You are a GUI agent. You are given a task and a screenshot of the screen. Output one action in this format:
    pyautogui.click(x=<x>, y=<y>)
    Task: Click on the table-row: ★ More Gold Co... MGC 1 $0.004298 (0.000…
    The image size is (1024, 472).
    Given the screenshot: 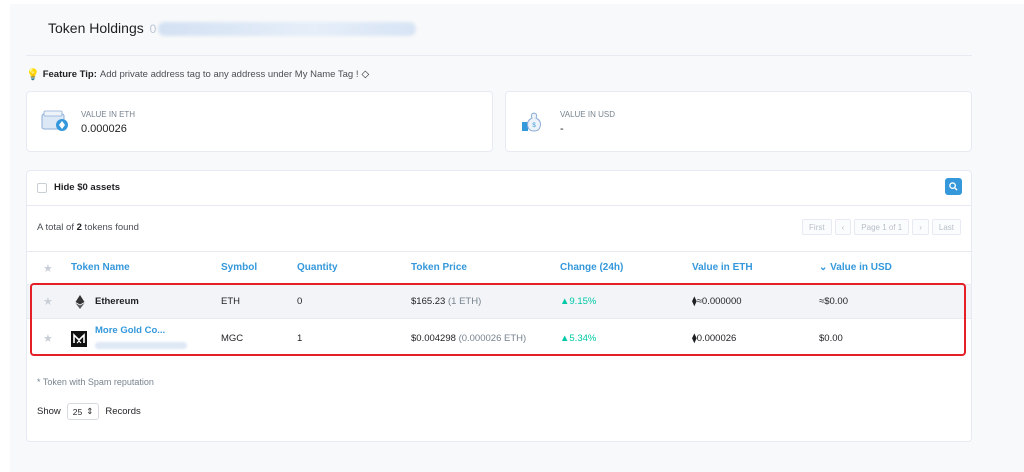 What is the action you would take?
    pyautogui.click(x=499, y=337)
    